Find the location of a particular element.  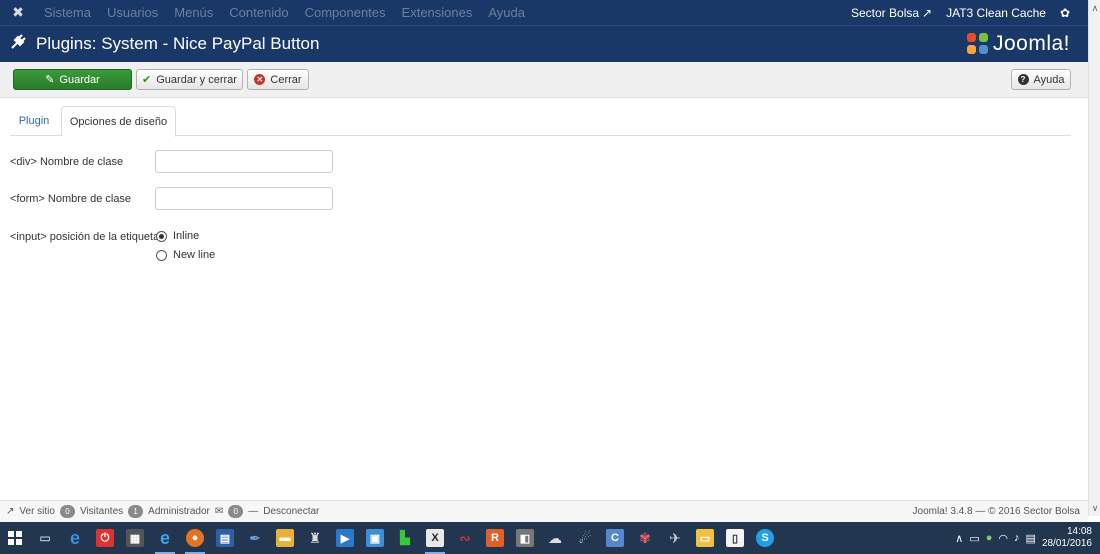

close-button: ✕ Cerrar is located at coordinates (278, 79).